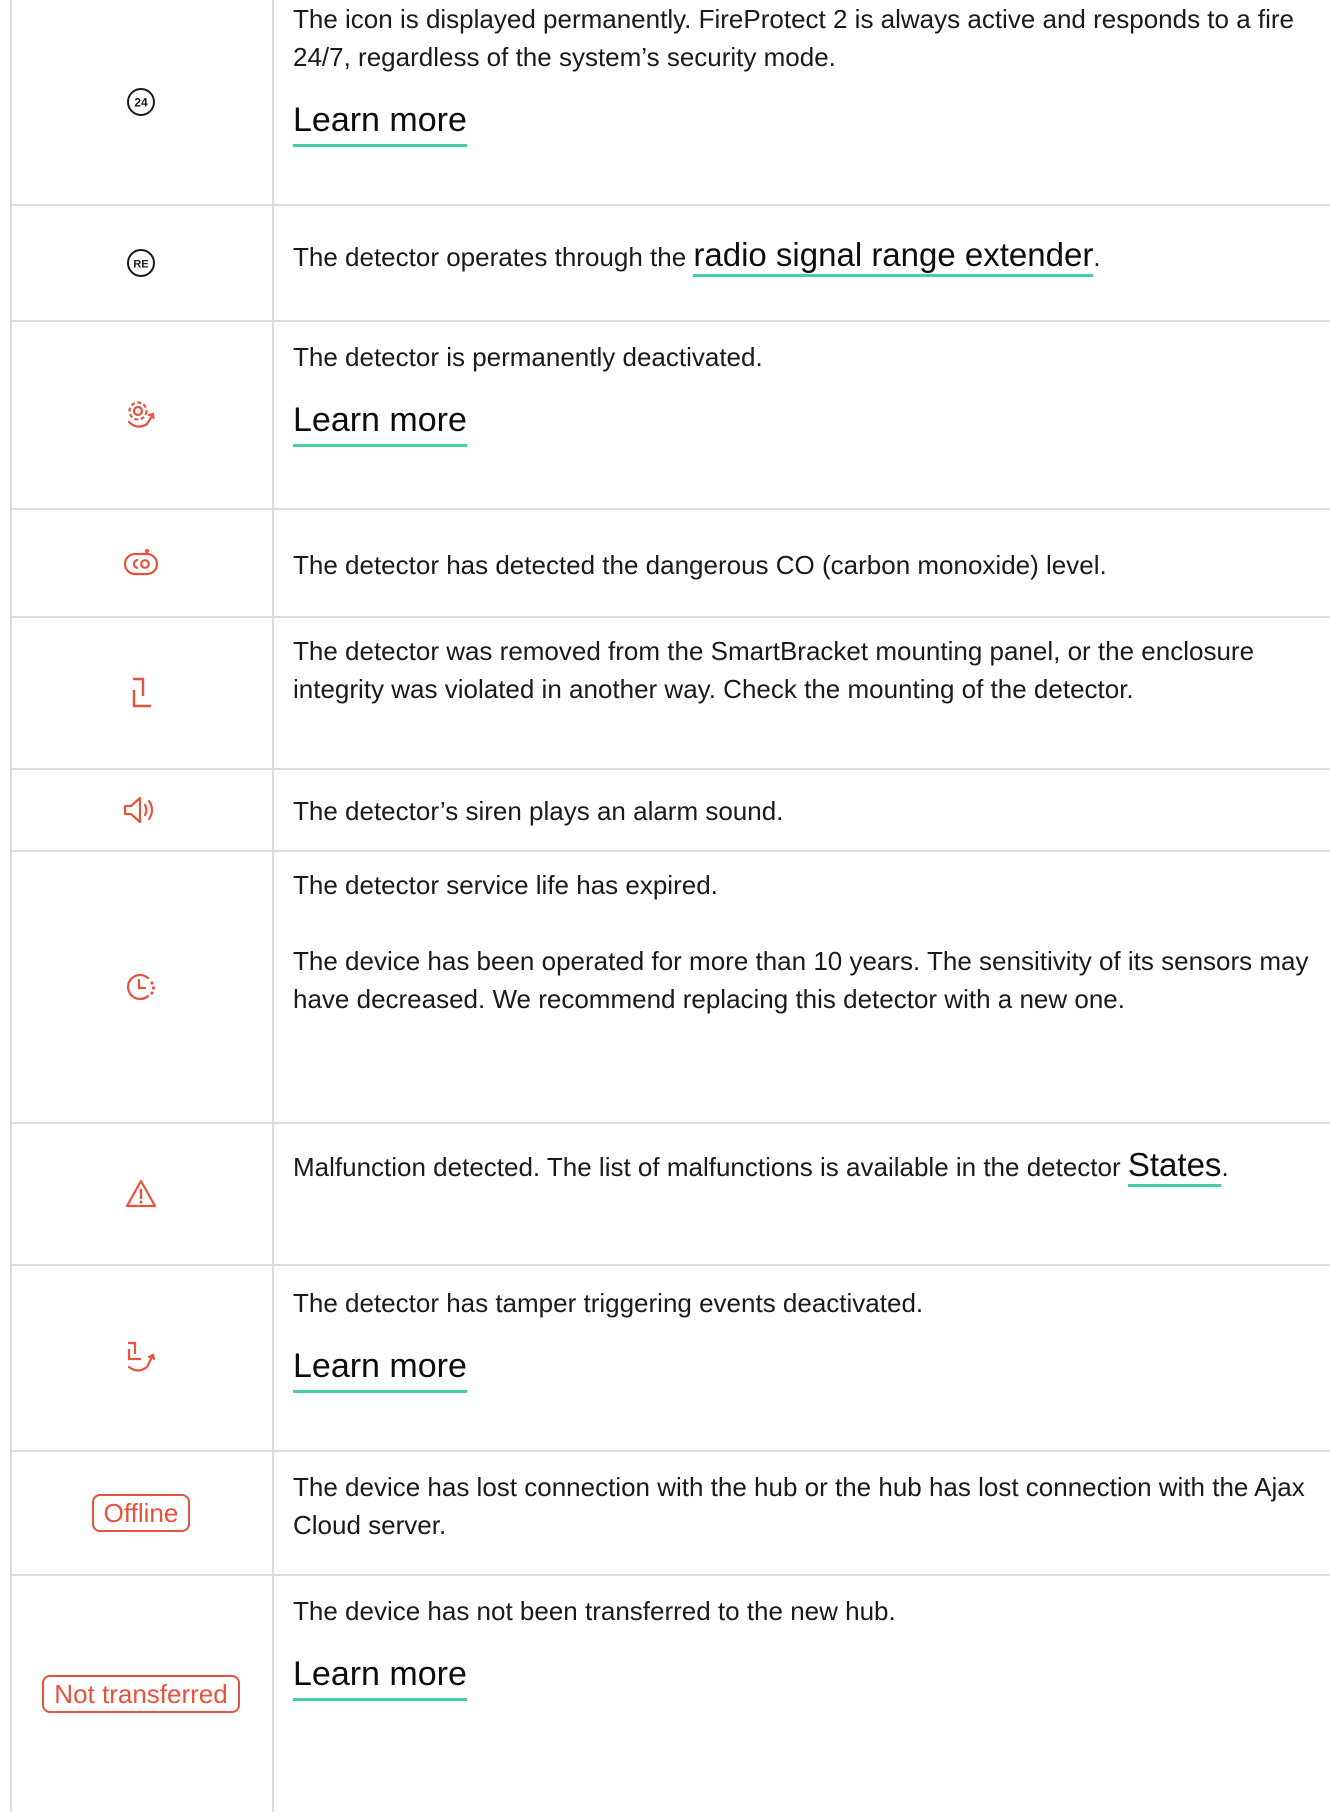 The width and height of the screenshot is (1330, 1812). I want to click on icon-cell: 24, so click(141, 102).